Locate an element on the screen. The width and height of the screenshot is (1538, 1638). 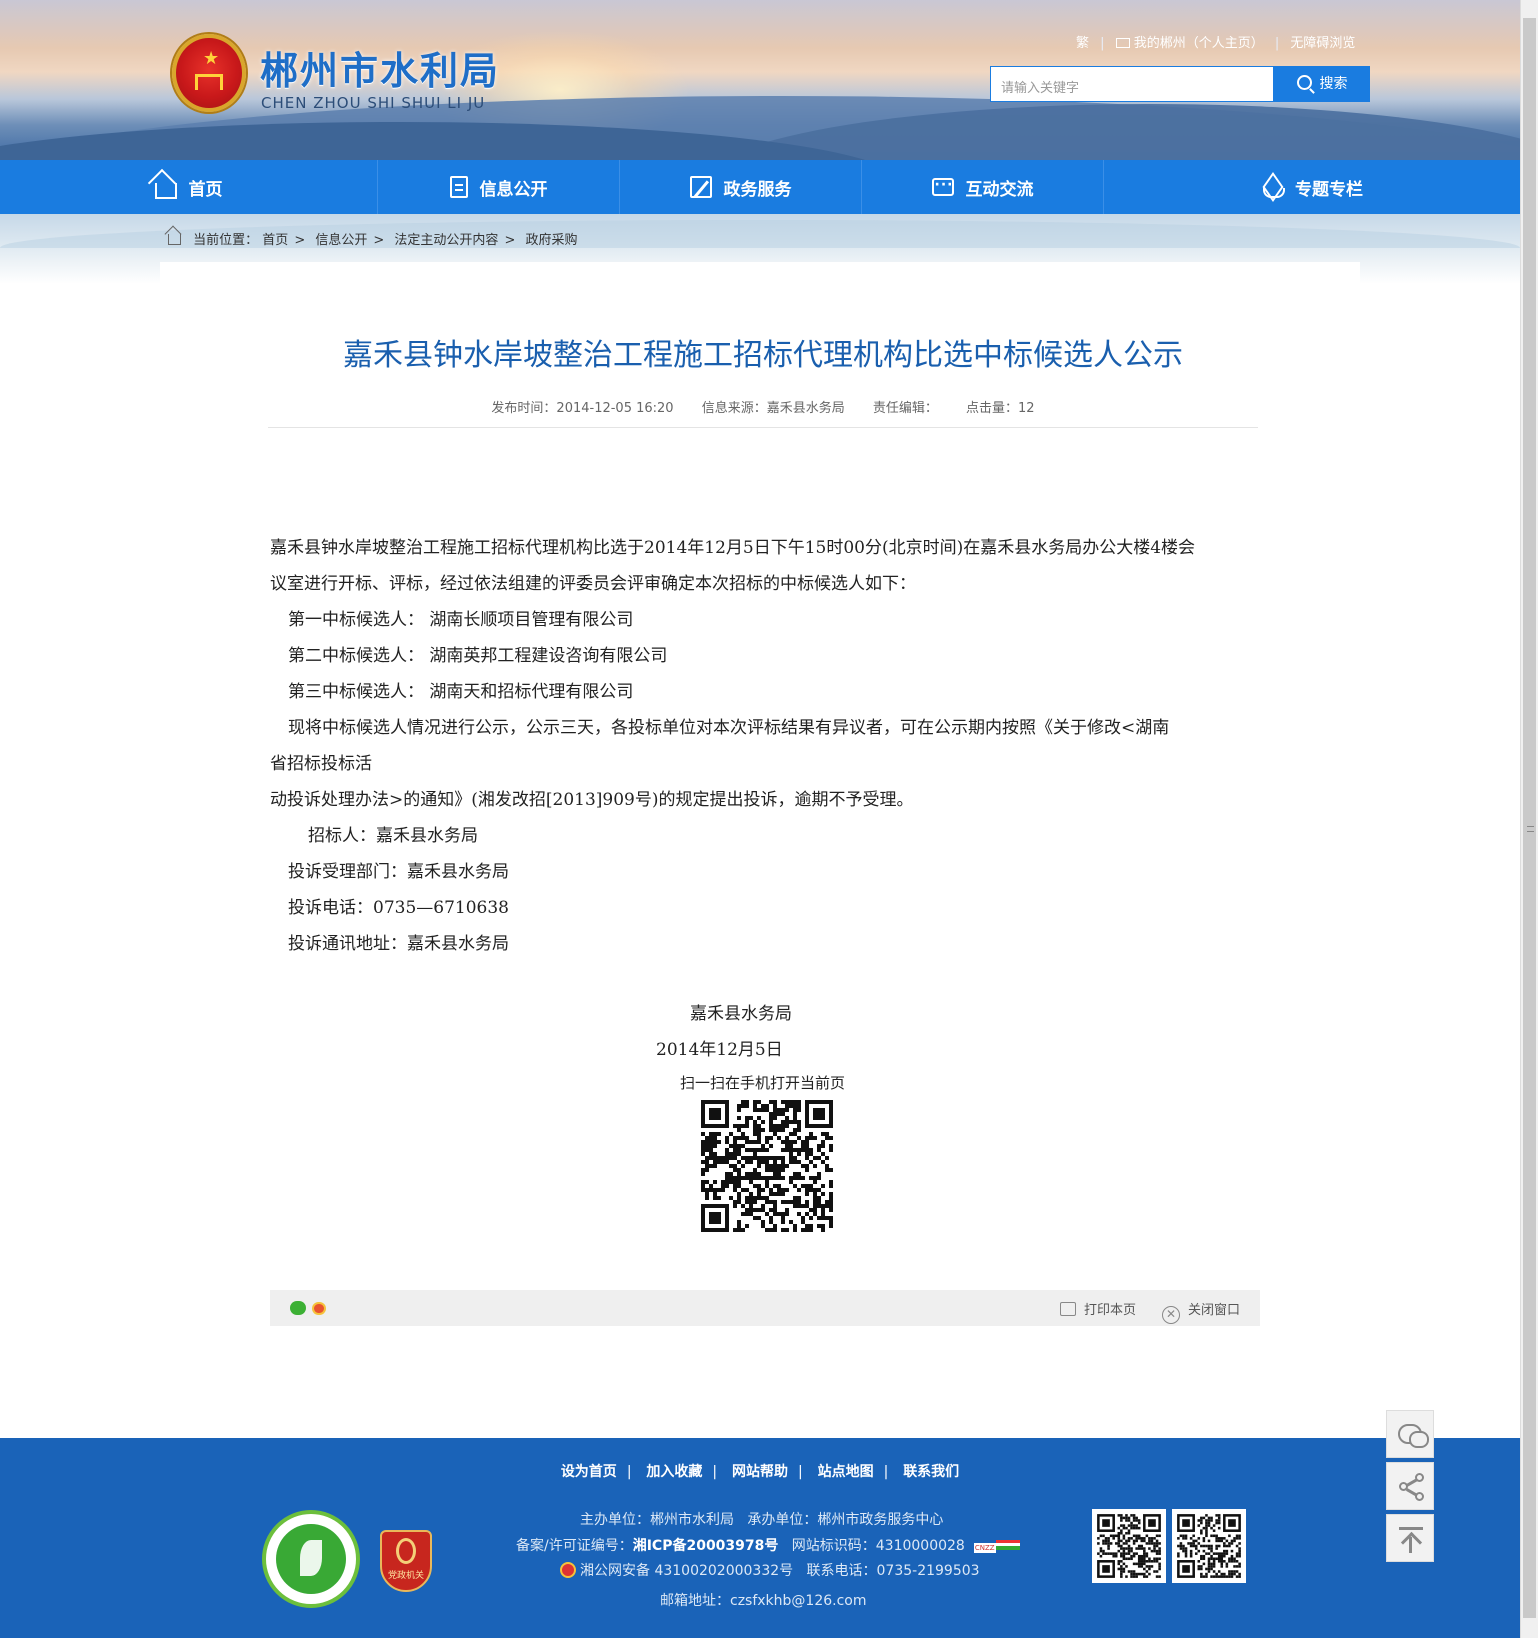
main-nav: 首页 信息公开 政务服务 互动交流 专题专栏 is located at coordinates (760, 187).